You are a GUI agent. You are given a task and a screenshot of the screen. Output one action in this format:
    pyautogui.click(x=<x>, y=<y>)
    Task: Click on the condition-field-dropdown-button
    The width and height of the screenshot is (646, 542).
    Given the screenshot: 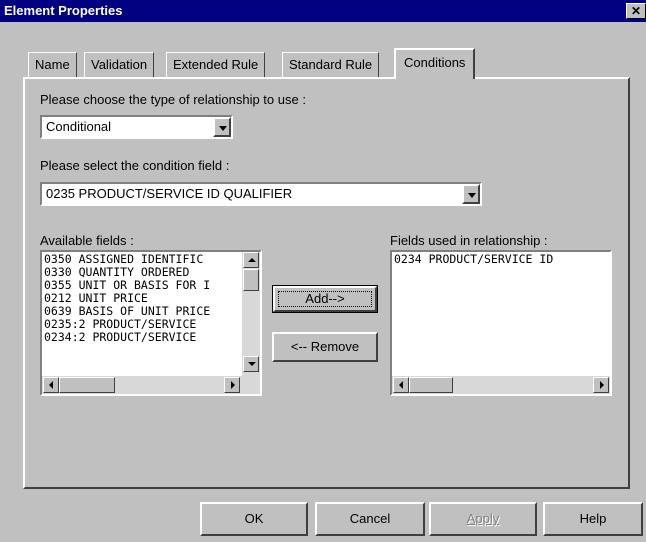 What is the action you would take?
    pyautogui.click(x=471, y=194)
    